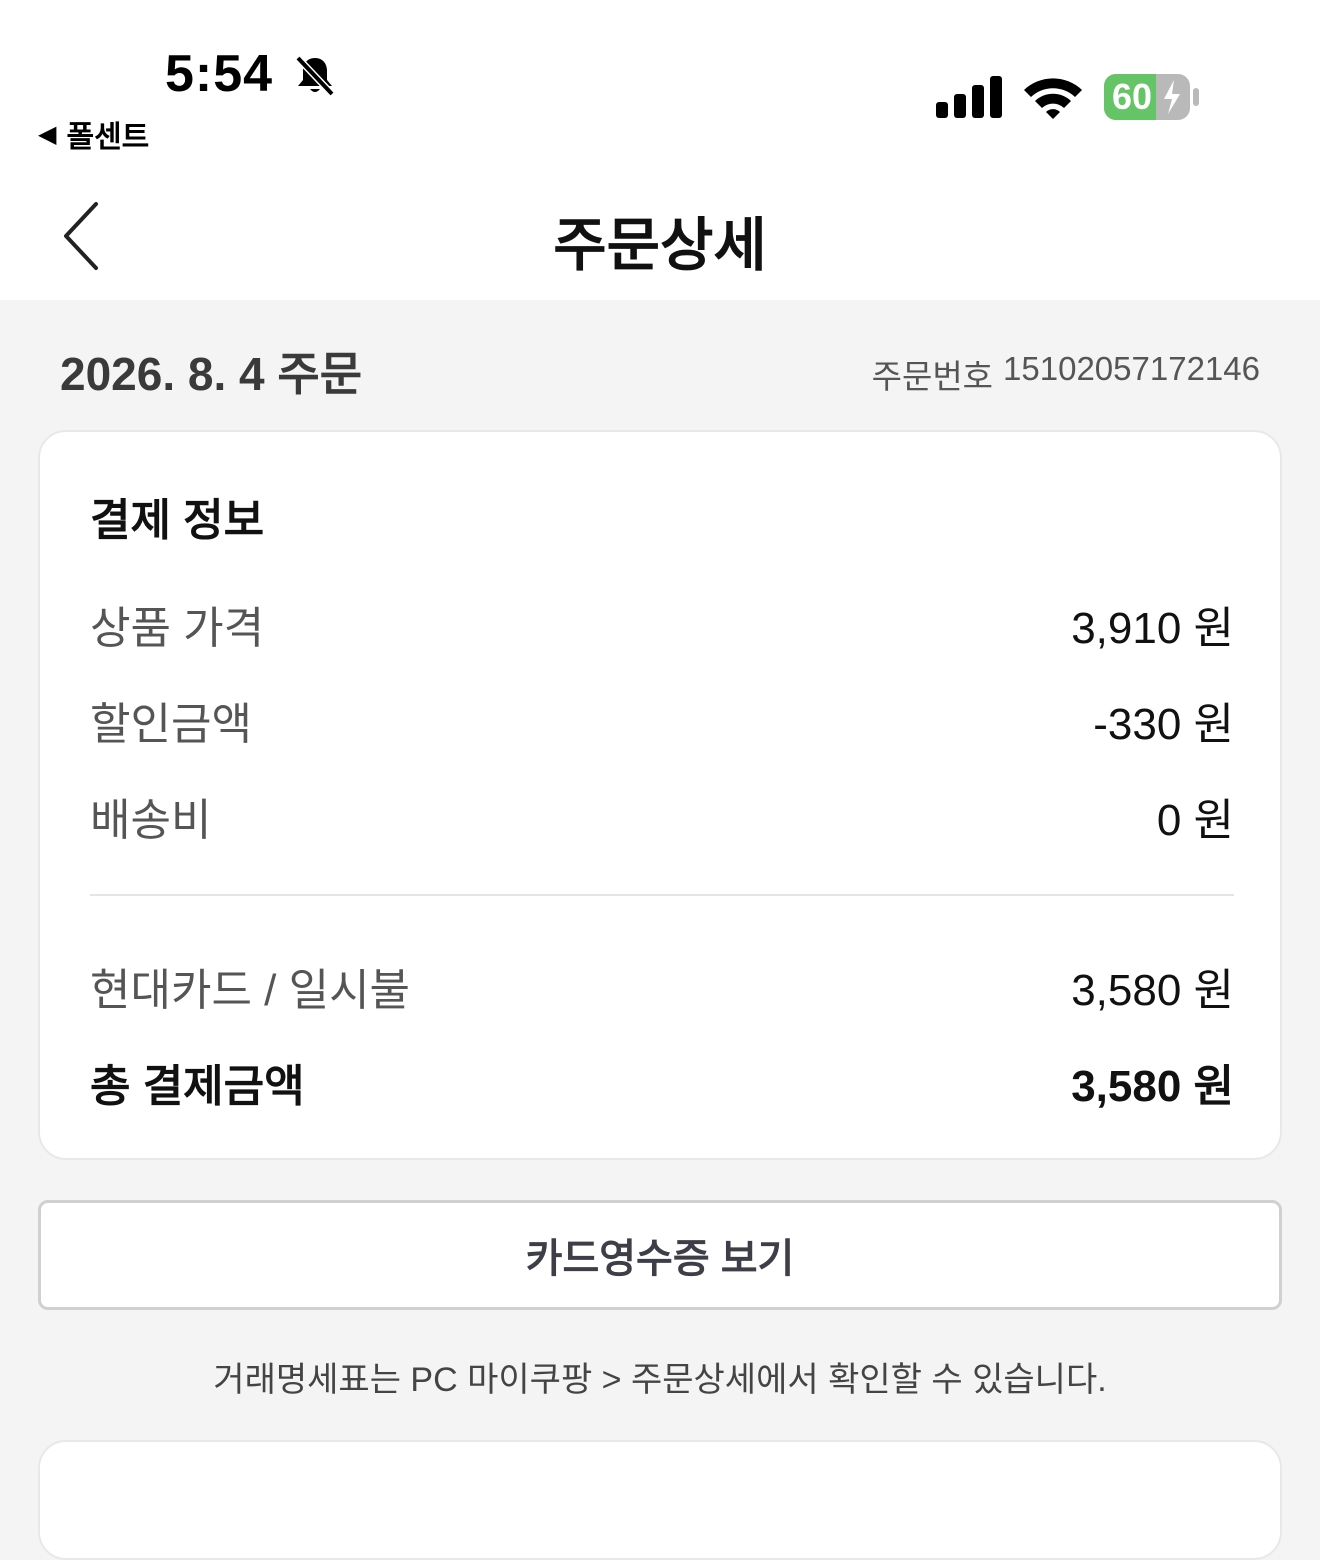 This screenshot has width=1320, height=1560. Describe the element at coordinates (250, 990) in the screenshot. I see `payment-method-label: 현대카드 / 일시불` at that location.